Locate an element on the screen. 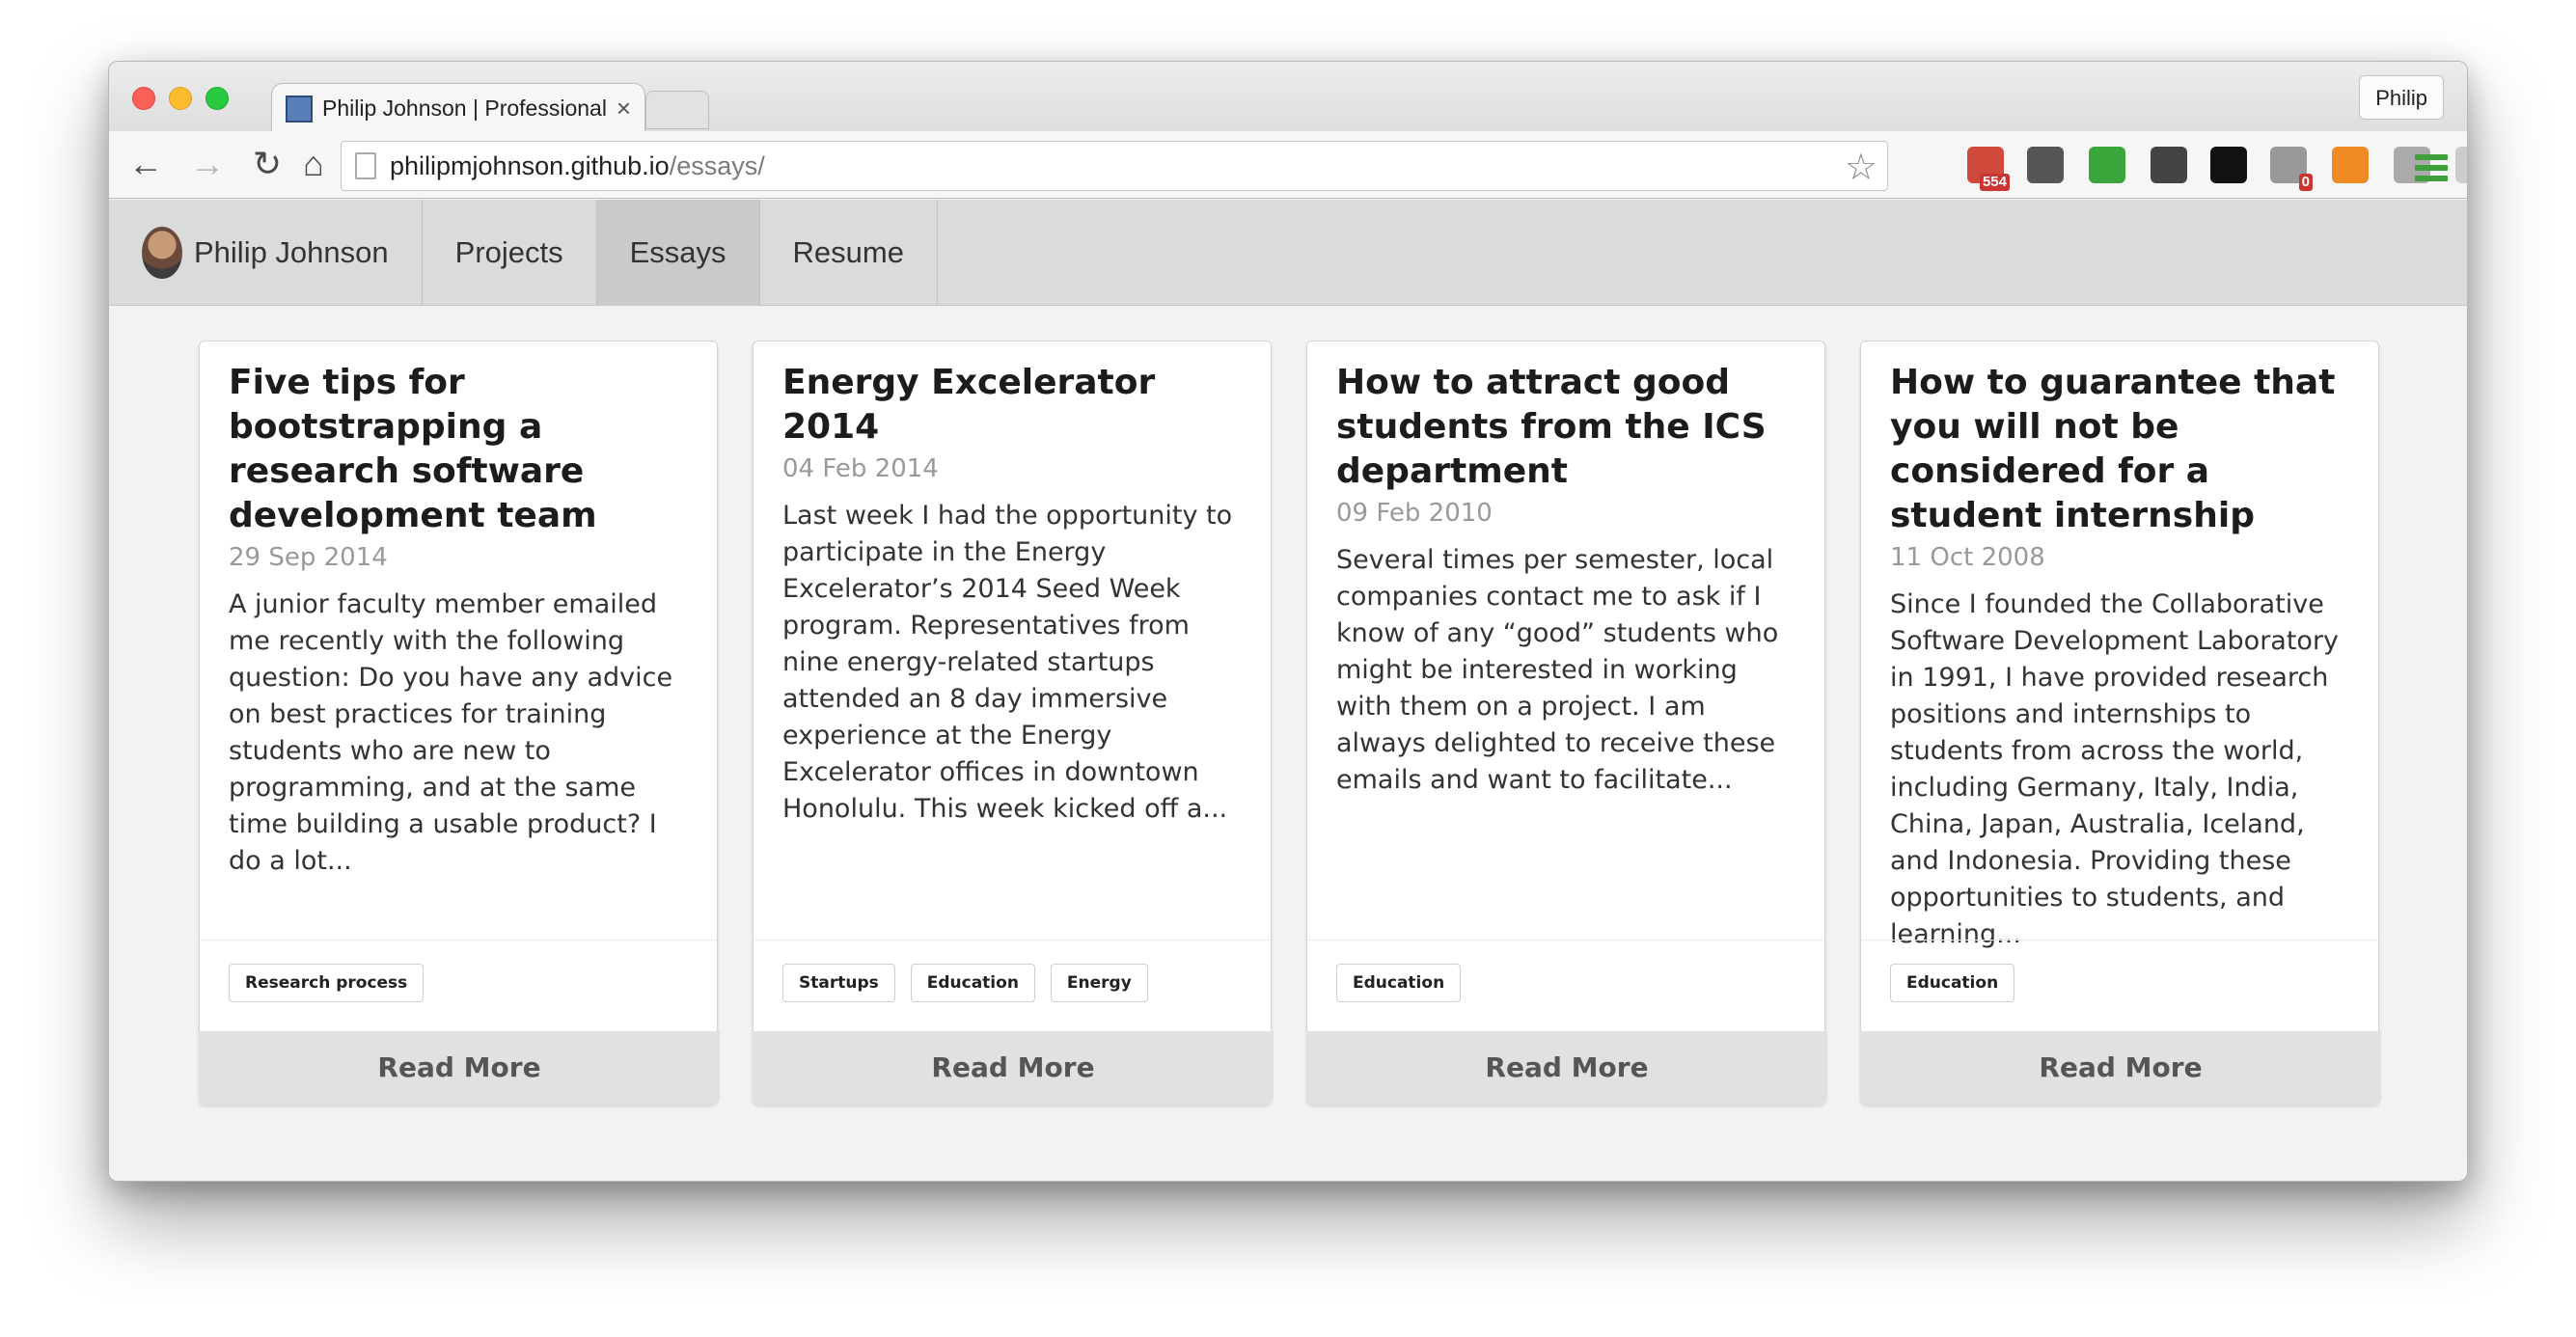 The image size is (2576, 1337). url-path: /essays/ is located at coordinates (717, 165).